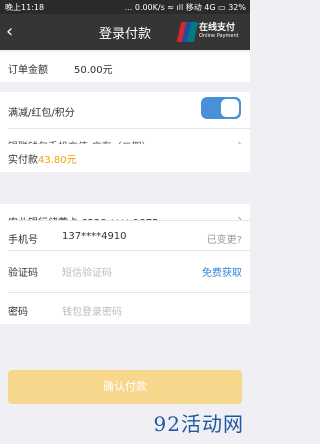 The height and width of the screenshot is (444, 320). What do you see at coordinates (87, 271) in the screenshot?
I see `code-input: 短信验证码` at bounding box center [87, 271].